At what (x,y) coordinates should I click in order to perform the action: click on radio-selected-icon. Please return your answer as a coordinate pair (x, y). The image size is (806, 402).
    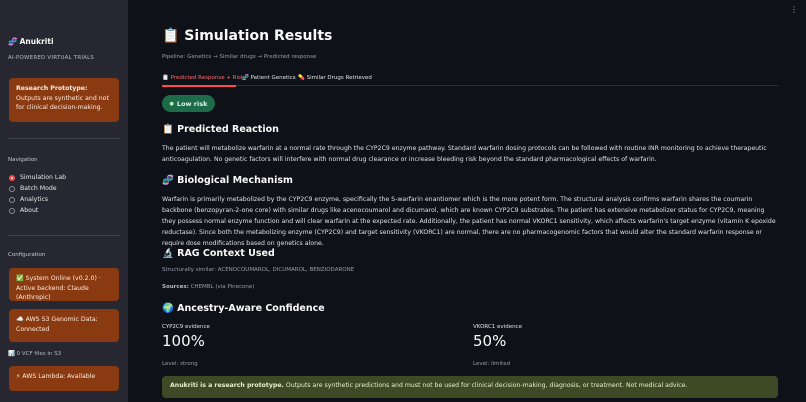
    Looking at the image, I should click on (12, 177).